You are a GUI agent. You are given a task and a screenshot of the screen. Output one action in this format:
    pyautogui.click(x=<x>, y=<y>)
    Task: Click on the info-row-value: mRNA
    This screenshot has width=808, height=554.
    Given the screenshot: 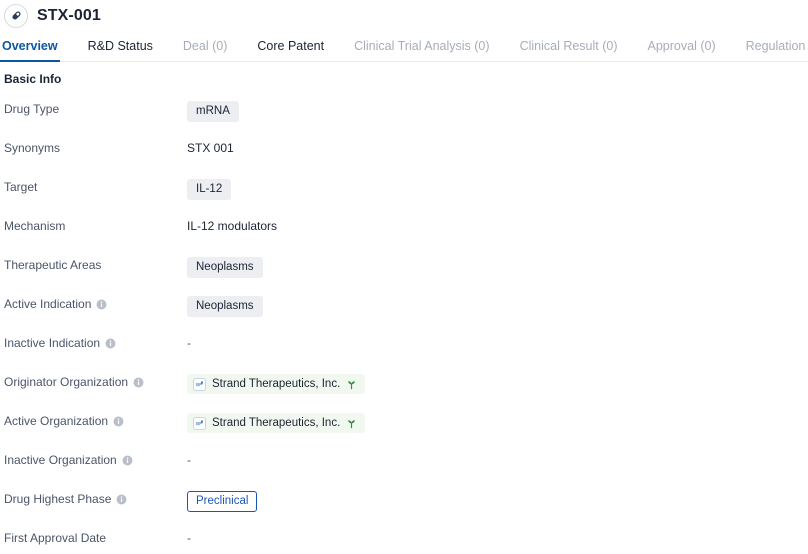 What is the action you would take?
    pyautogui.click(x=497, y=111)
    